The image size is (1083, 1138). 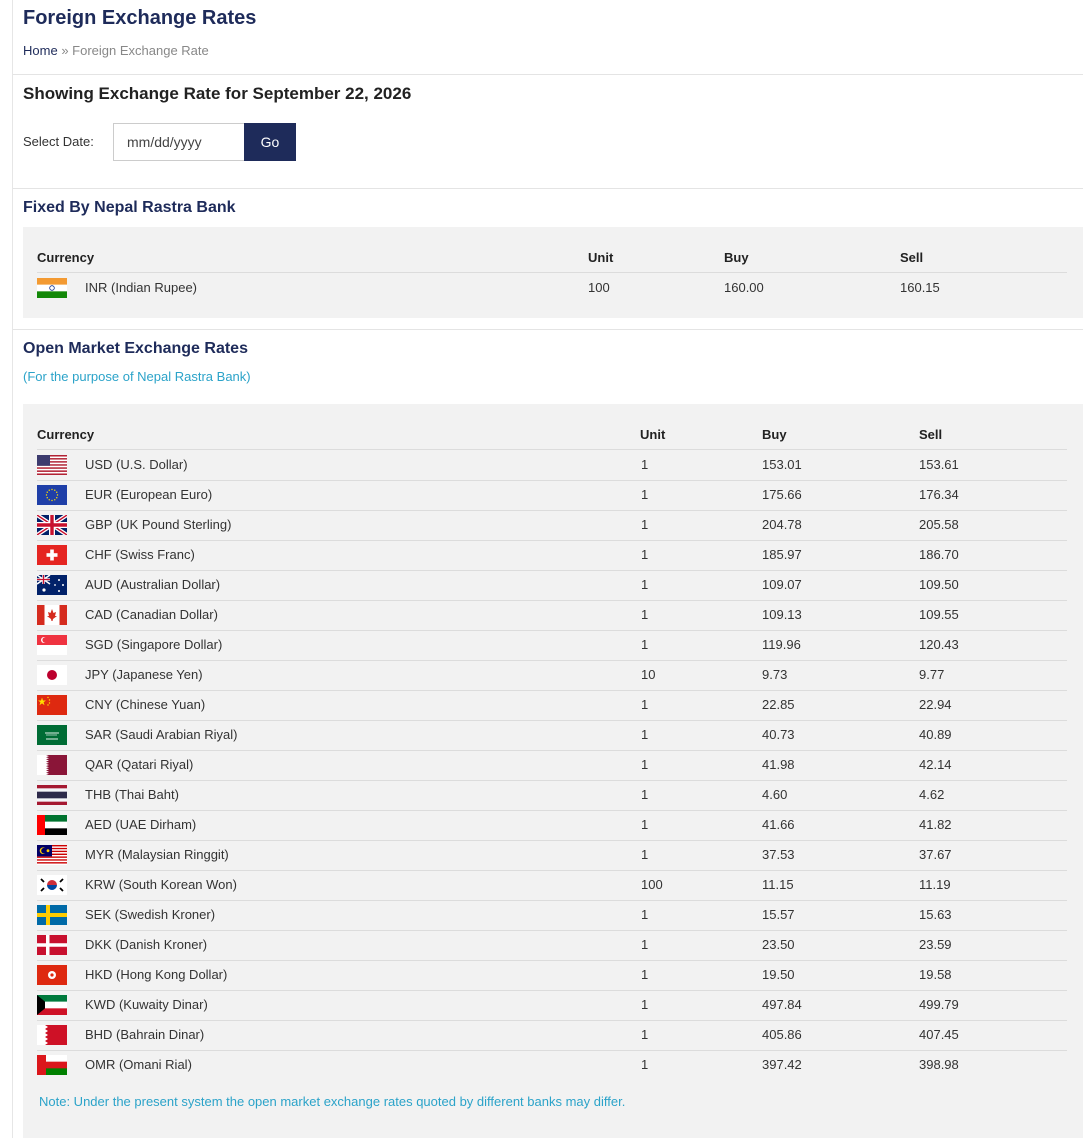 What do you see at coordinates (149, 494) in the screenshot?
I see `currency-name: EUR (European Euro)` at bounding box center [149, 494].